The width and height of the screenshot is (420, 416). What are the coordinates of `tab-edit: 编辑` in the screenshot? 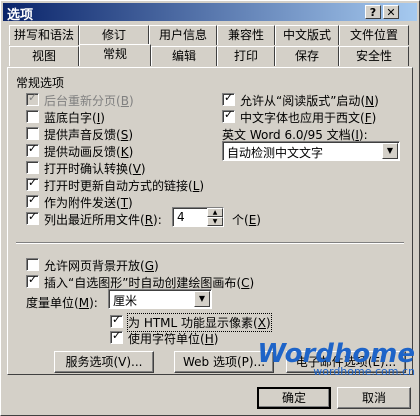 It's located at (184, 56).